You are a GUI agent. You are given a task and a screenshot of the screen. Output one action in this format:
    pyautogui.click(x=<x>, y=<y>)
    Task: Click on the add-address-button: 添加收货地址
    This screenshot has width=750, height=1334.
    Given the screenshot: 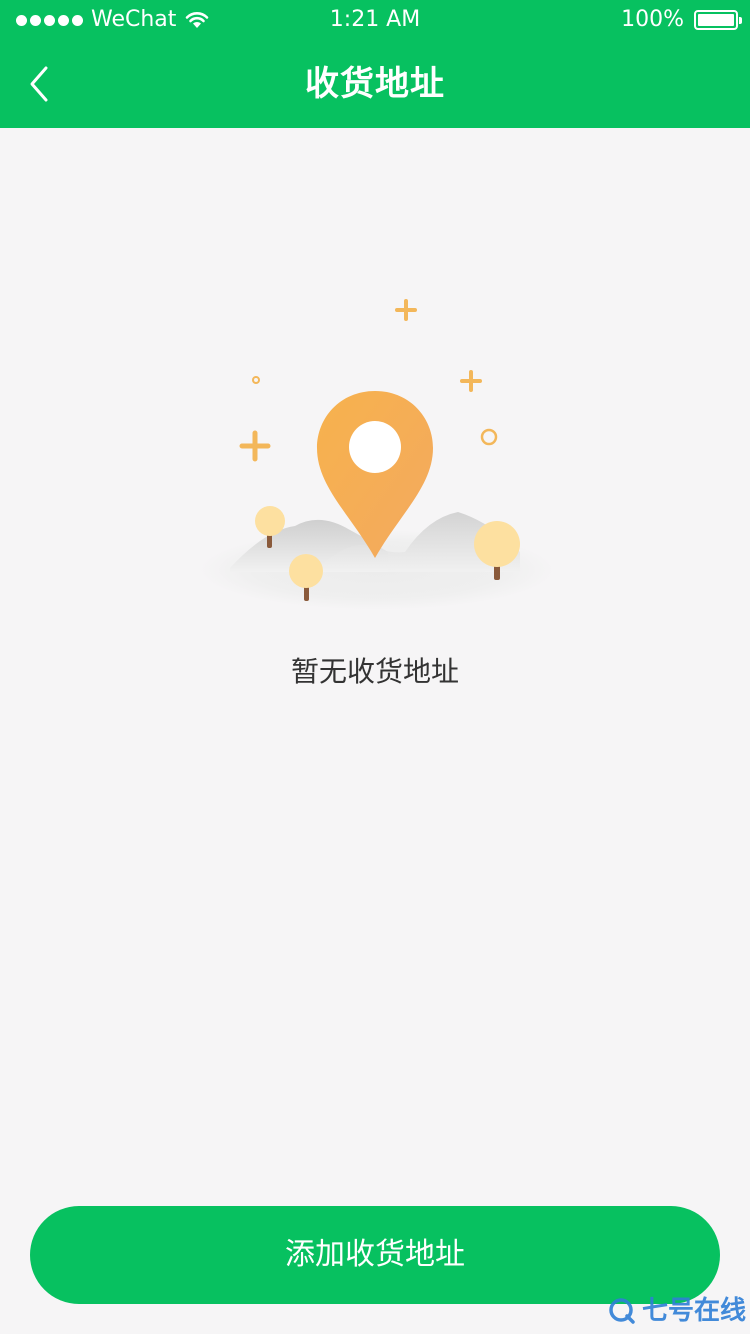 What is the action you would take?
    pyautogui.click(x=375, y=1255)
    